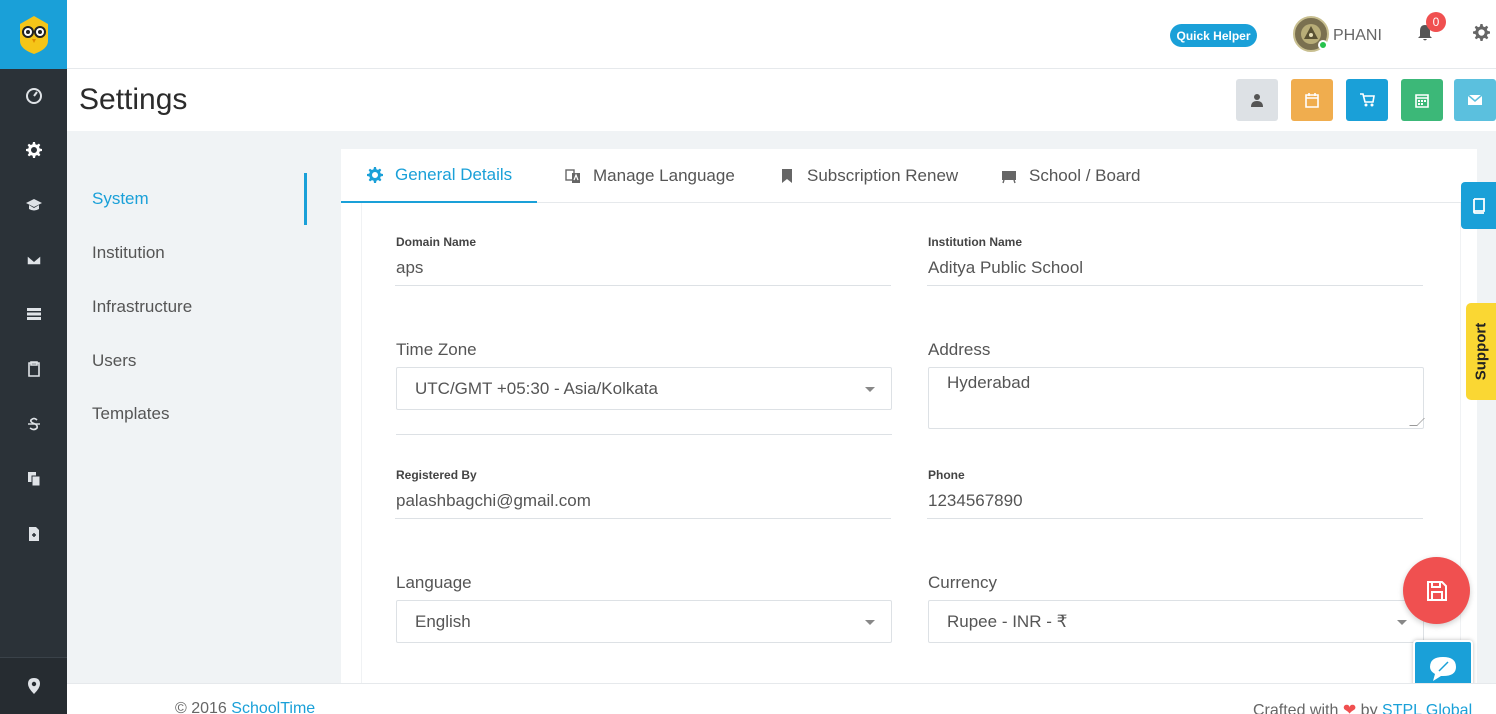  Describe the element at coordinates (130, 414) in the screenshot. I see `nav-item-templates: Templates` at that location.